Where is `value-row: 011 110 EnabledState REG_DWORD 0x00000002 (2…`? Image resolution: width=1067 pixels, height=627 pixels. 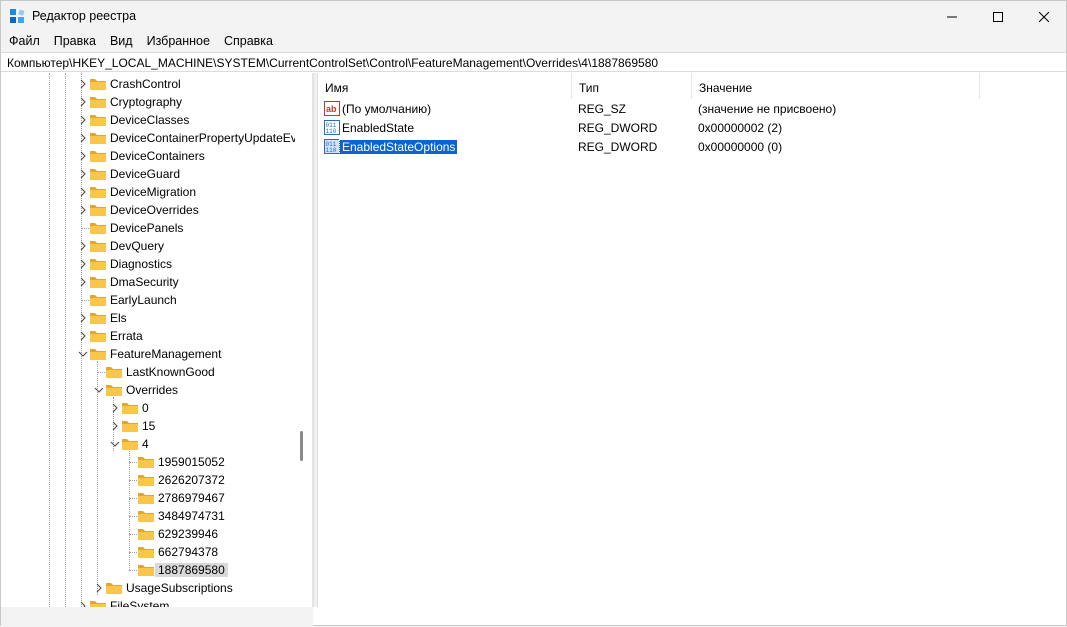
value-row: 011 110 EnabledState REG_DWORD 0x00000002 (2… is located at coordinates (692, 127).